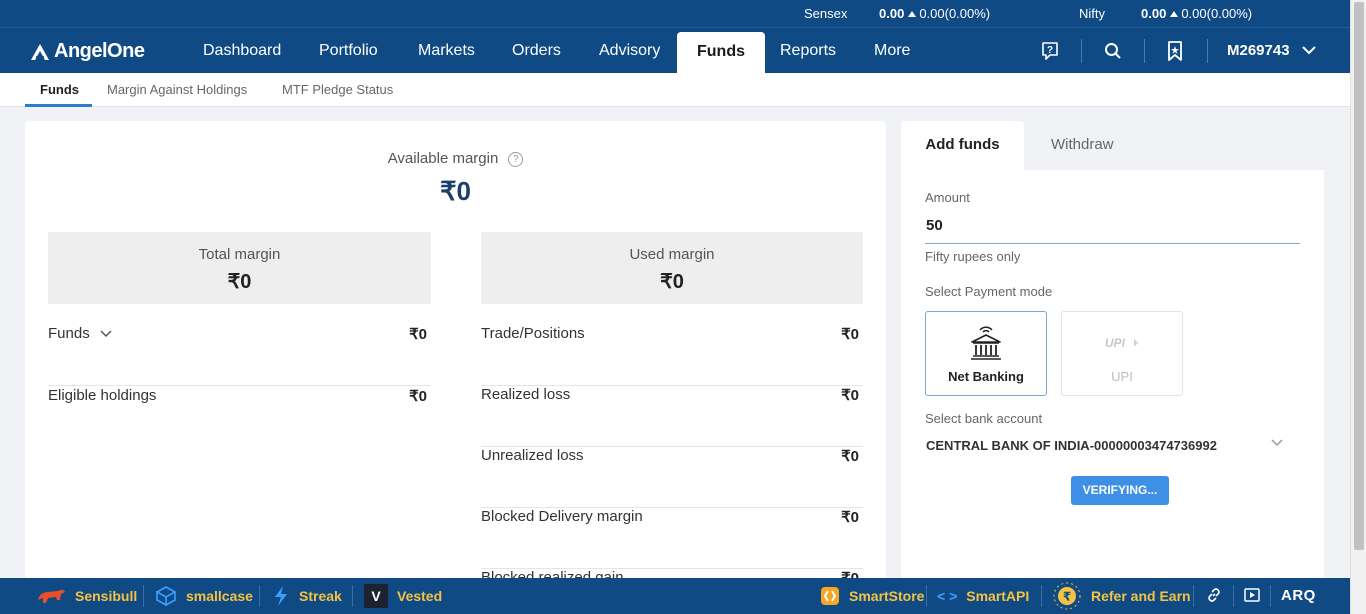  Describe the element at coordinates (418, 396) in the screenshot. I see `eligible-holdings-value: ₹0` at that location.